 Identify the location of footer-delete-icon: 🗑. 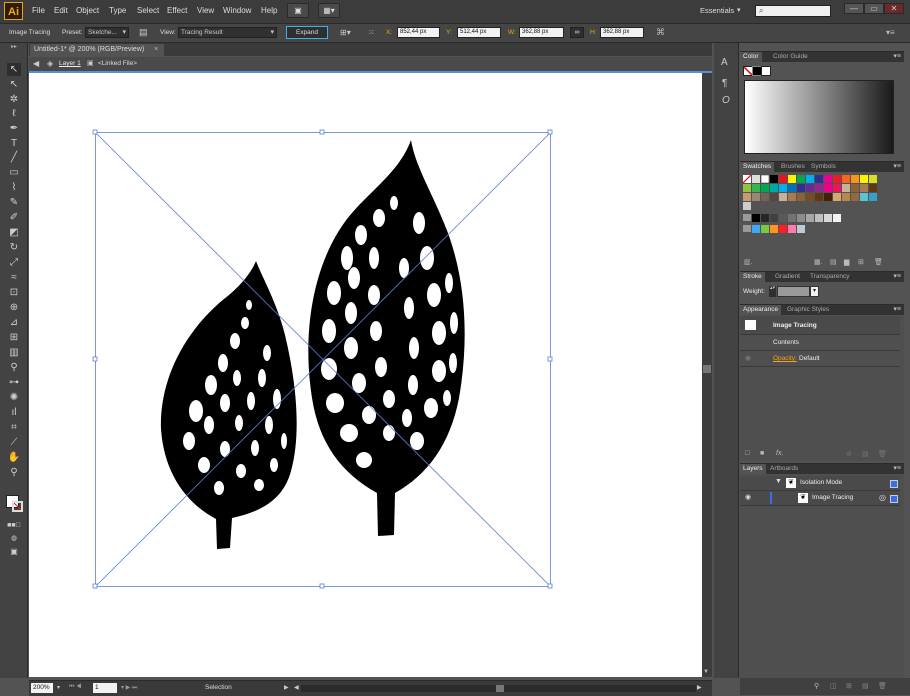
(882, 686).